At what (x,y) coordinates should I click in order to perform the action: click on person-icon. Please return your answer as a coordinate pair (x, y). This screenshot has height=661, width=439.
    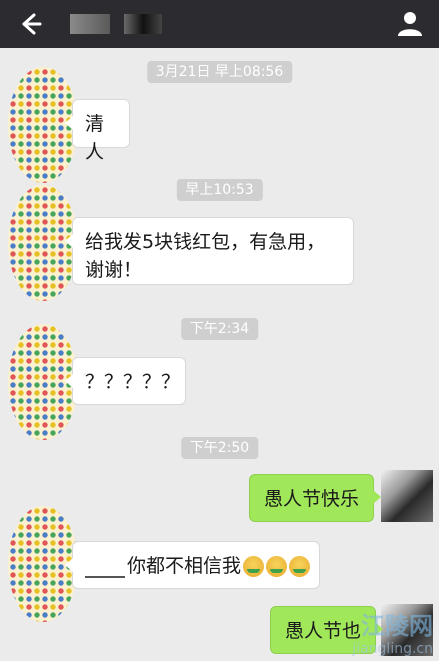
    Looking at the image, I should click on (410, 23).